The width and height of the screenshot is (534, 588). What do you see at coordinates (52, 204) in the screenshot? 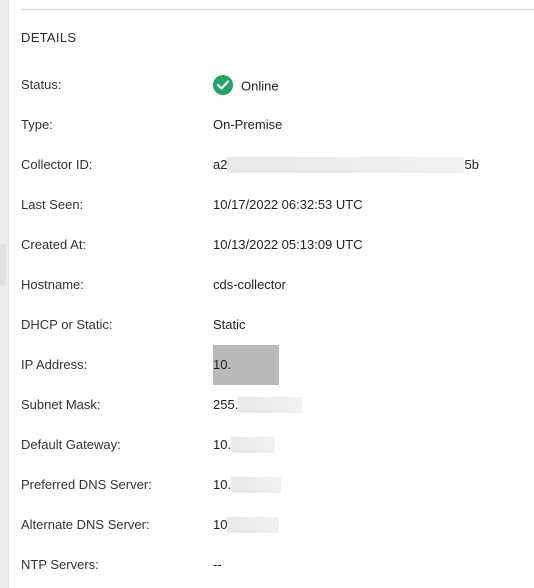
I see `field-label: Last Seen:` at bounding box center [52, 204].